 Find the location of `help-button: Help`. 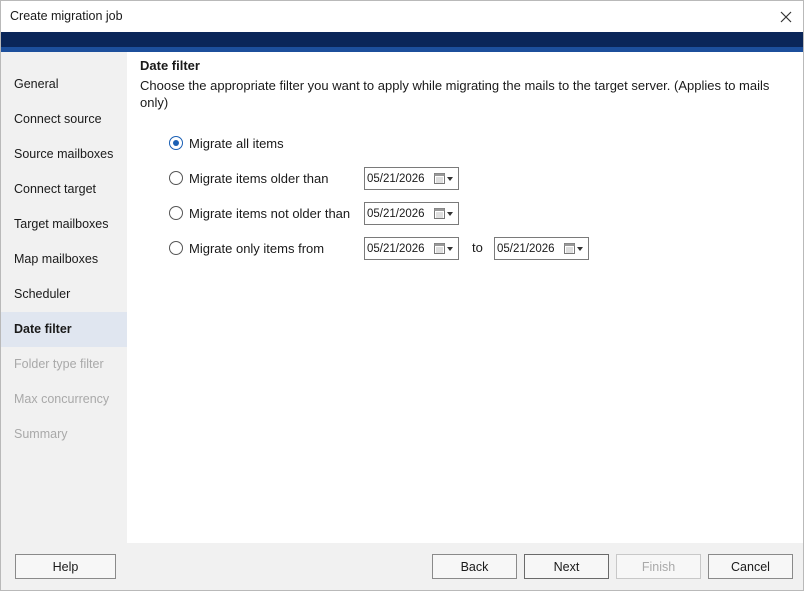

help-button: Help is located at coordinates (65, 566).